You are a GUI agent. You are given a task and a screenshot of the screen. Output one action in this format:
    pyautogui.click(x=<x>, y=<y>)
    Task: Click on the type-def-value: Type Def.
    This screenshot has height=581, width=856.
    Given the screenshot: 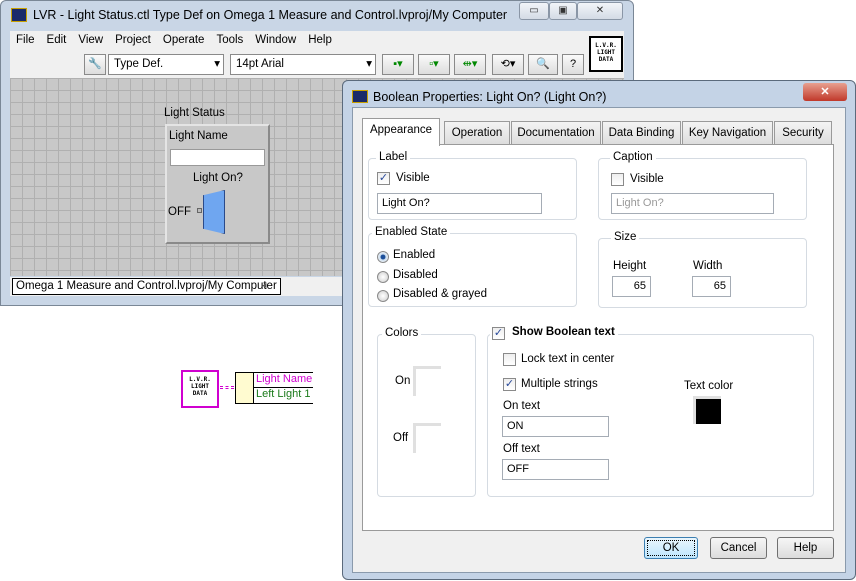 What is the action you would take?
    pyautogui.click(x=139, y=64)
    